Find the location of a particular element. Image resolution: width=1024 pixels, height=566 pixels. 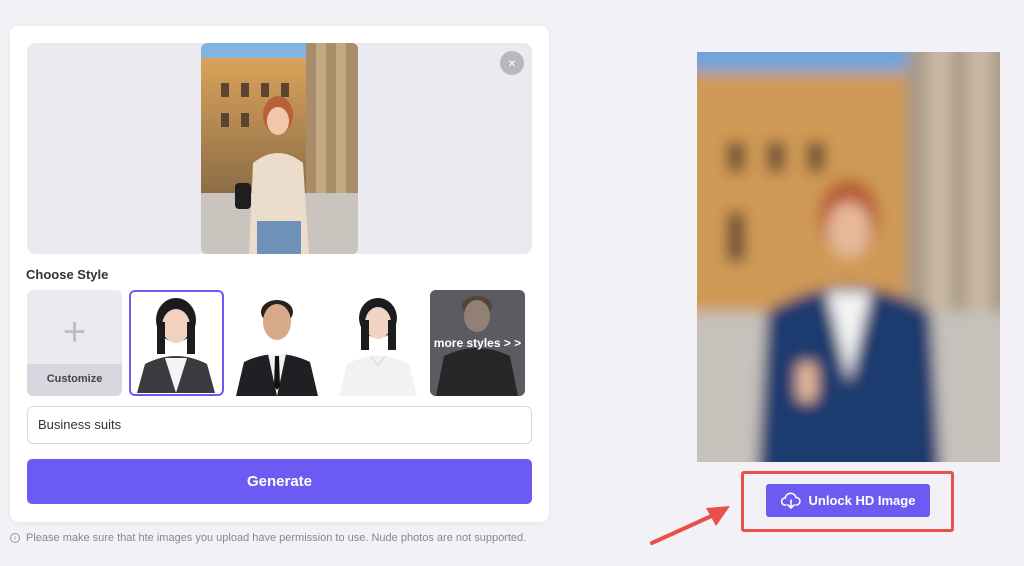

customize-style-card: + Customize is located at coordinates (74, 343).